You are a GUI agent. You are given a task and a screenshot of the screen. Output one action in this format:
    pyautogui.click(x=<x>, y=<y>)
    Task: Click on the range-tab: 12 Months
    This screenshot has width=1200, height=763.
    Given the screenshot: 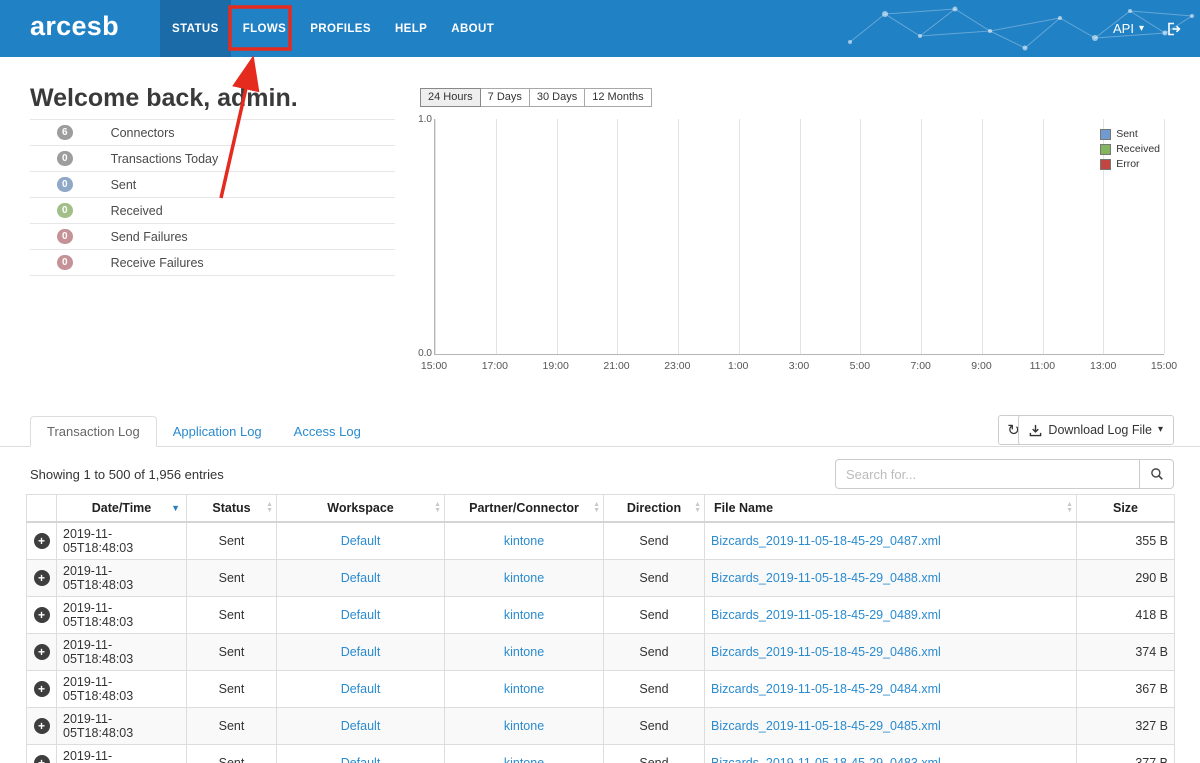 What is the action you would take?
    pyautogui.click(x=618, y=97)
    